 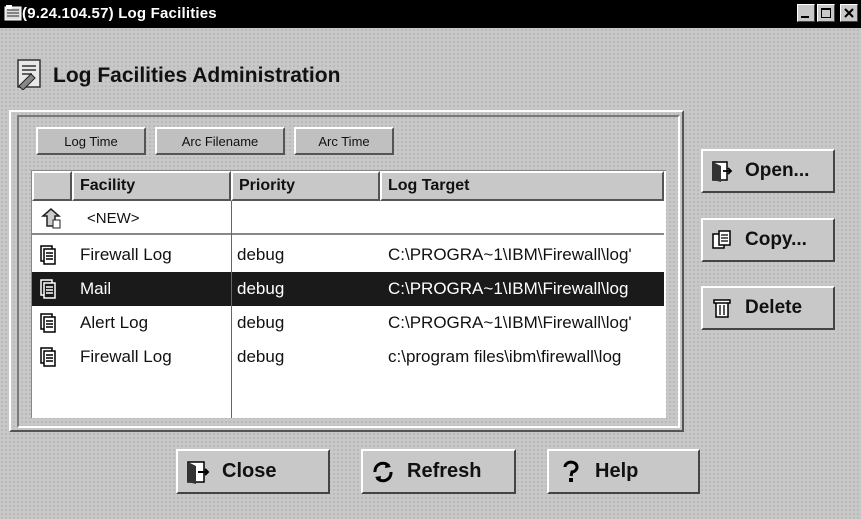 I want to click on sort-arc-time-button: Arc Time, so click(x=344, y=141).